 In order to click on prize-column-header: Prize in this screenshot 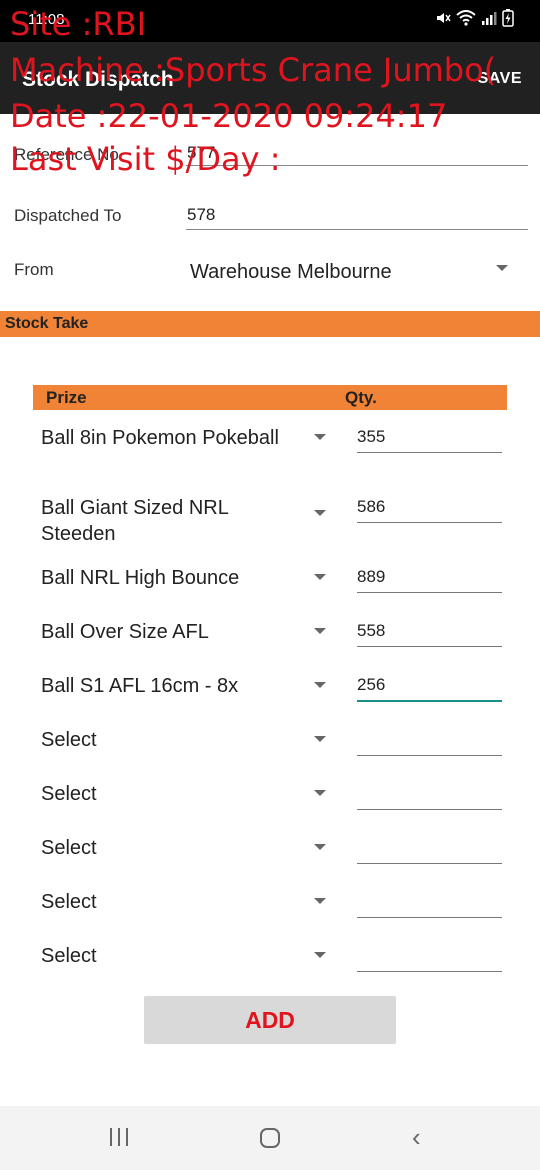, I will do `click(66, 397)`.